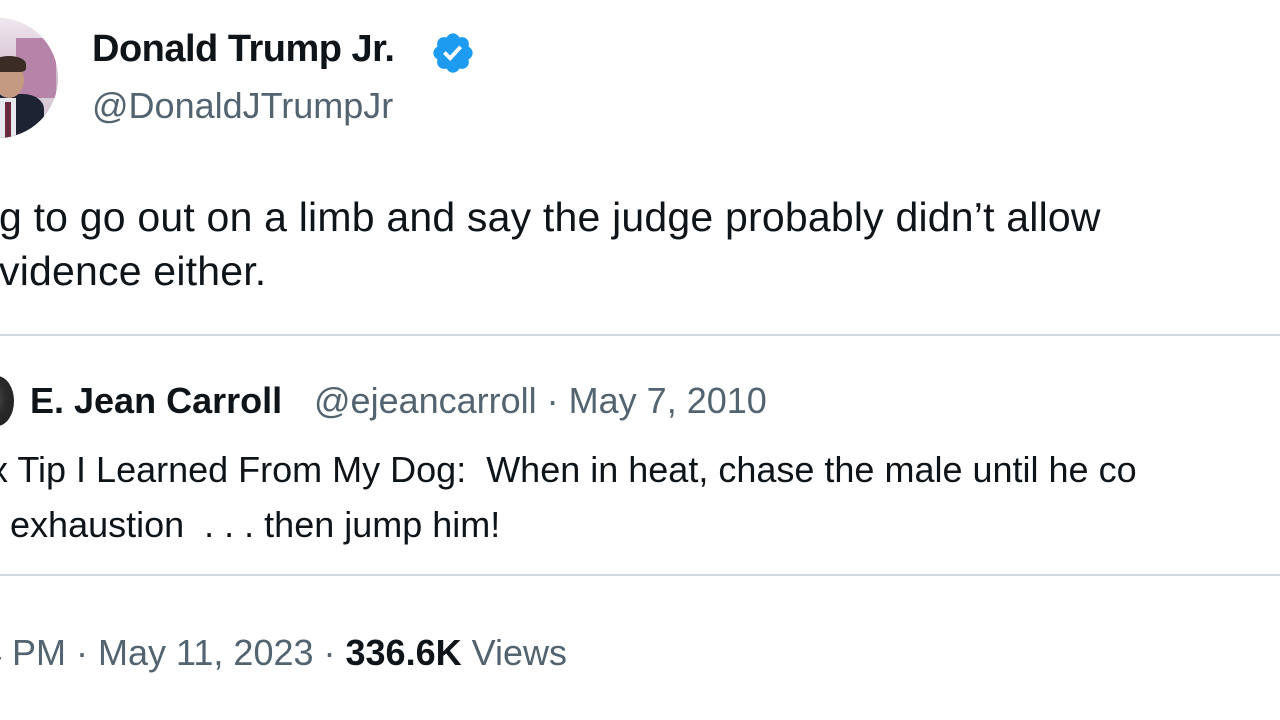 The image size is (1280, 720). I want to click on tweet-date: May 11, 2023, so click(205, 652).